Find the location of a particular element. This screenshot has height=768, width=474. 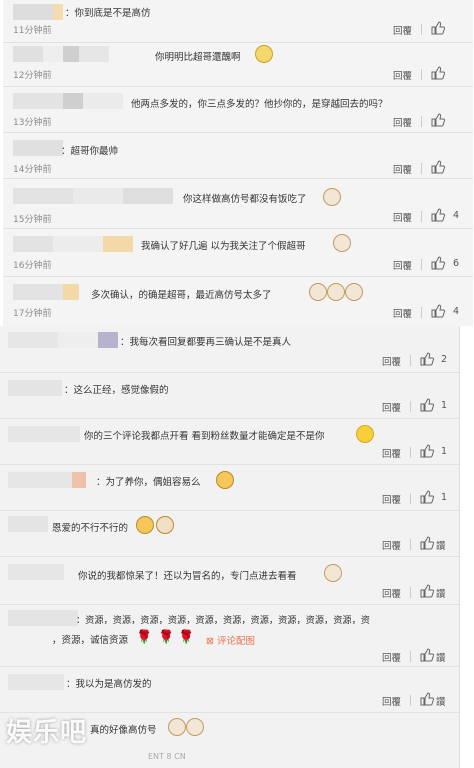

comment-item: 你的三个评论我都点开看 看到粉丝数量才能确定是不是你 回覆 1 is located at coordinates (229, 441).